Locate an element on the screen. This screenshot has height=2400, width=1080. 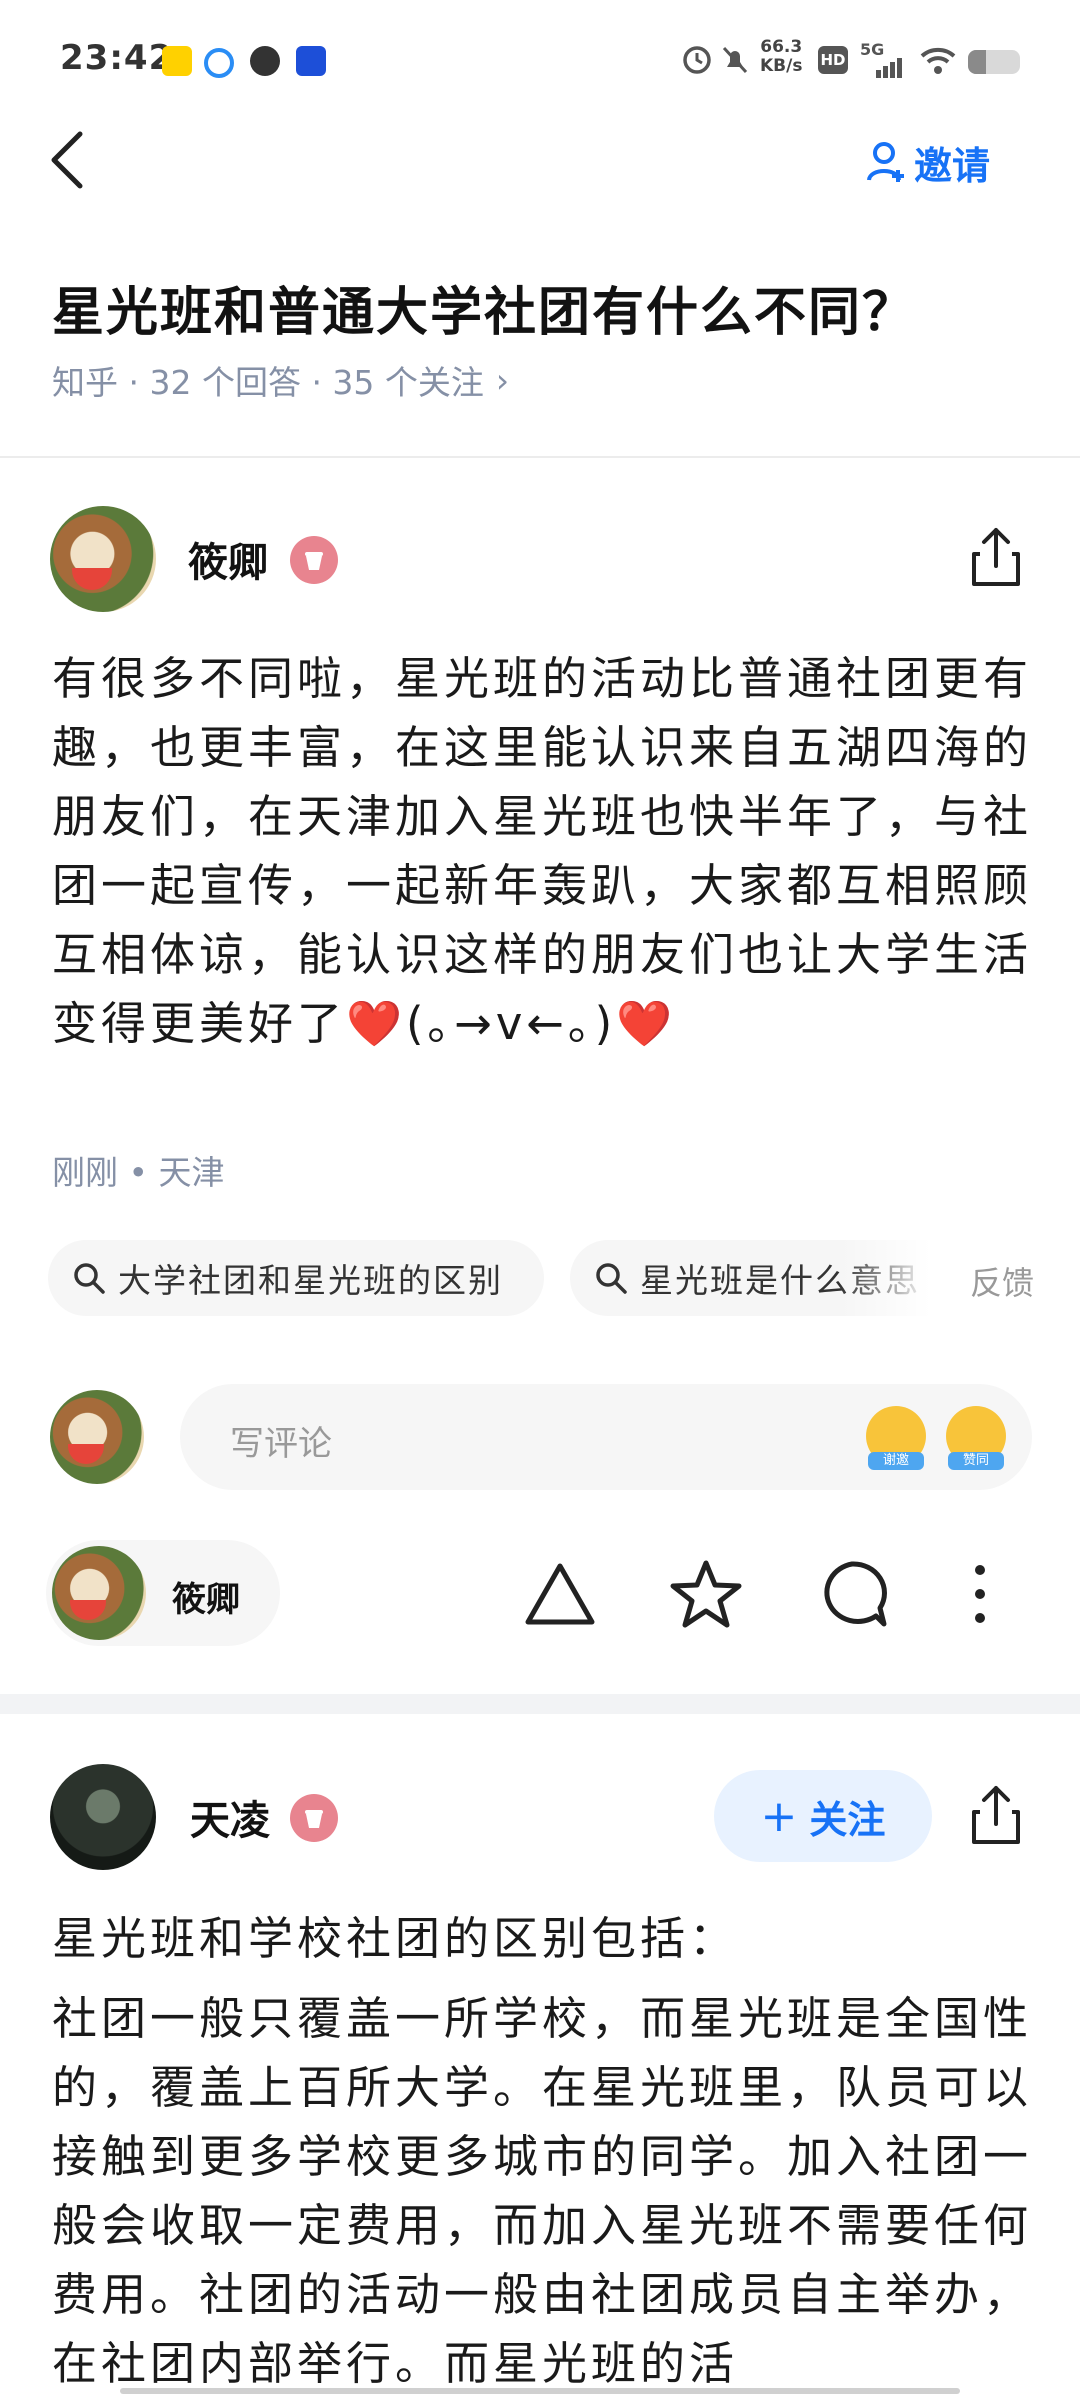
follow-button: + 关注 is located at coordinates (823, 1816).